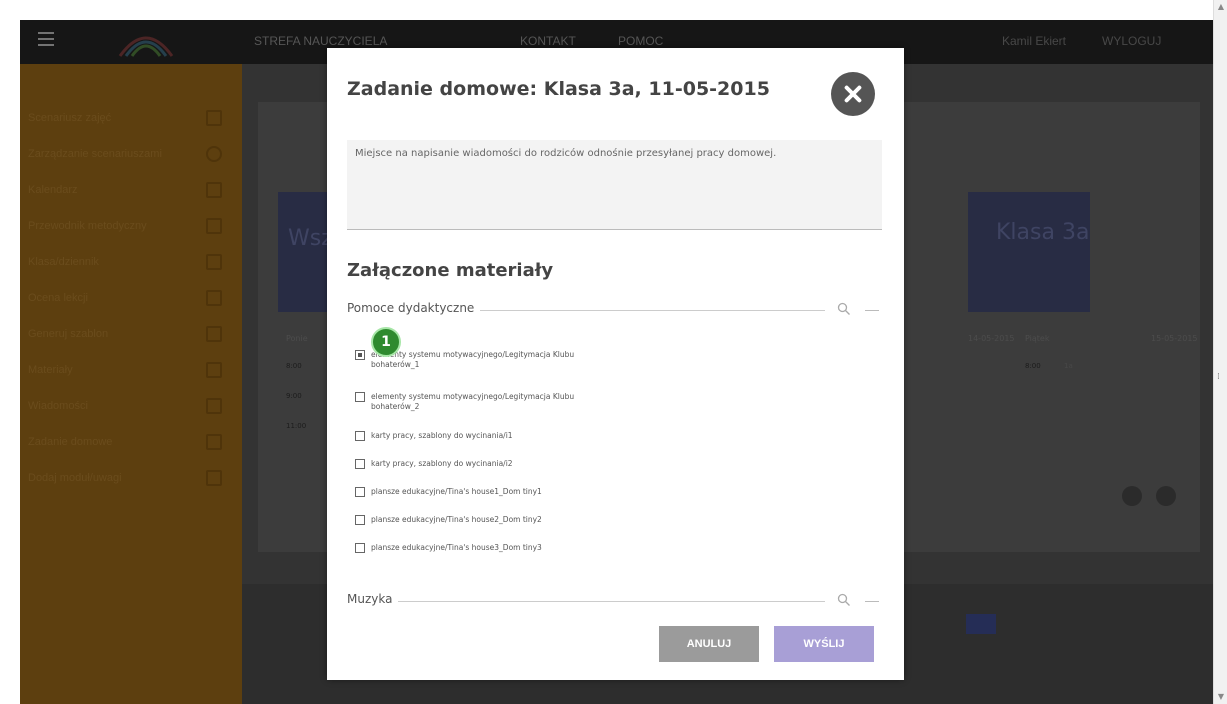  I want to click on group-header-music: Muzyka, so click(614, 601).